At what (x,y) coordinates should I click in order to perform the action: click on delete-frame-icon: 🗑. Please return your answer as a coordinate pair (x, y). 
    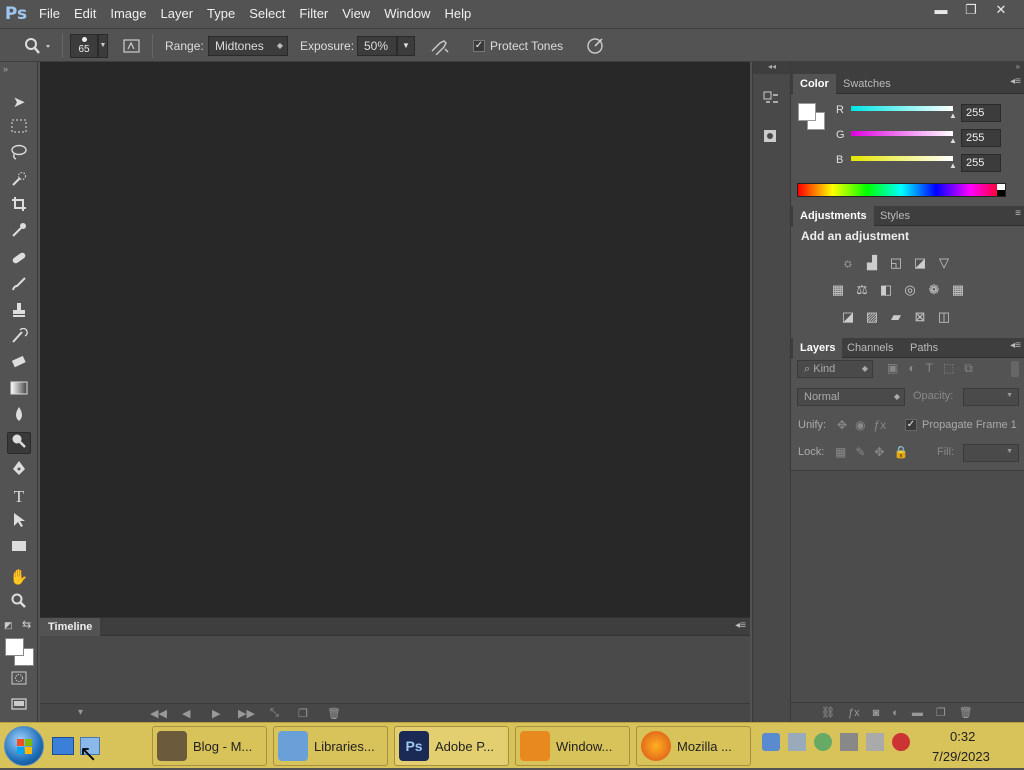
    Looking at the image, I should click on (334, 713).